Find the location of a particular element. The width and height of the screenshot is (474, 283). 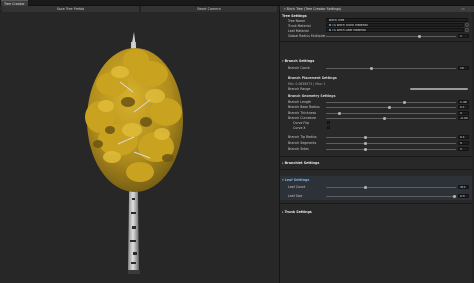

trunk-material-label: Trunk Material is located at coordinates (299, 26).